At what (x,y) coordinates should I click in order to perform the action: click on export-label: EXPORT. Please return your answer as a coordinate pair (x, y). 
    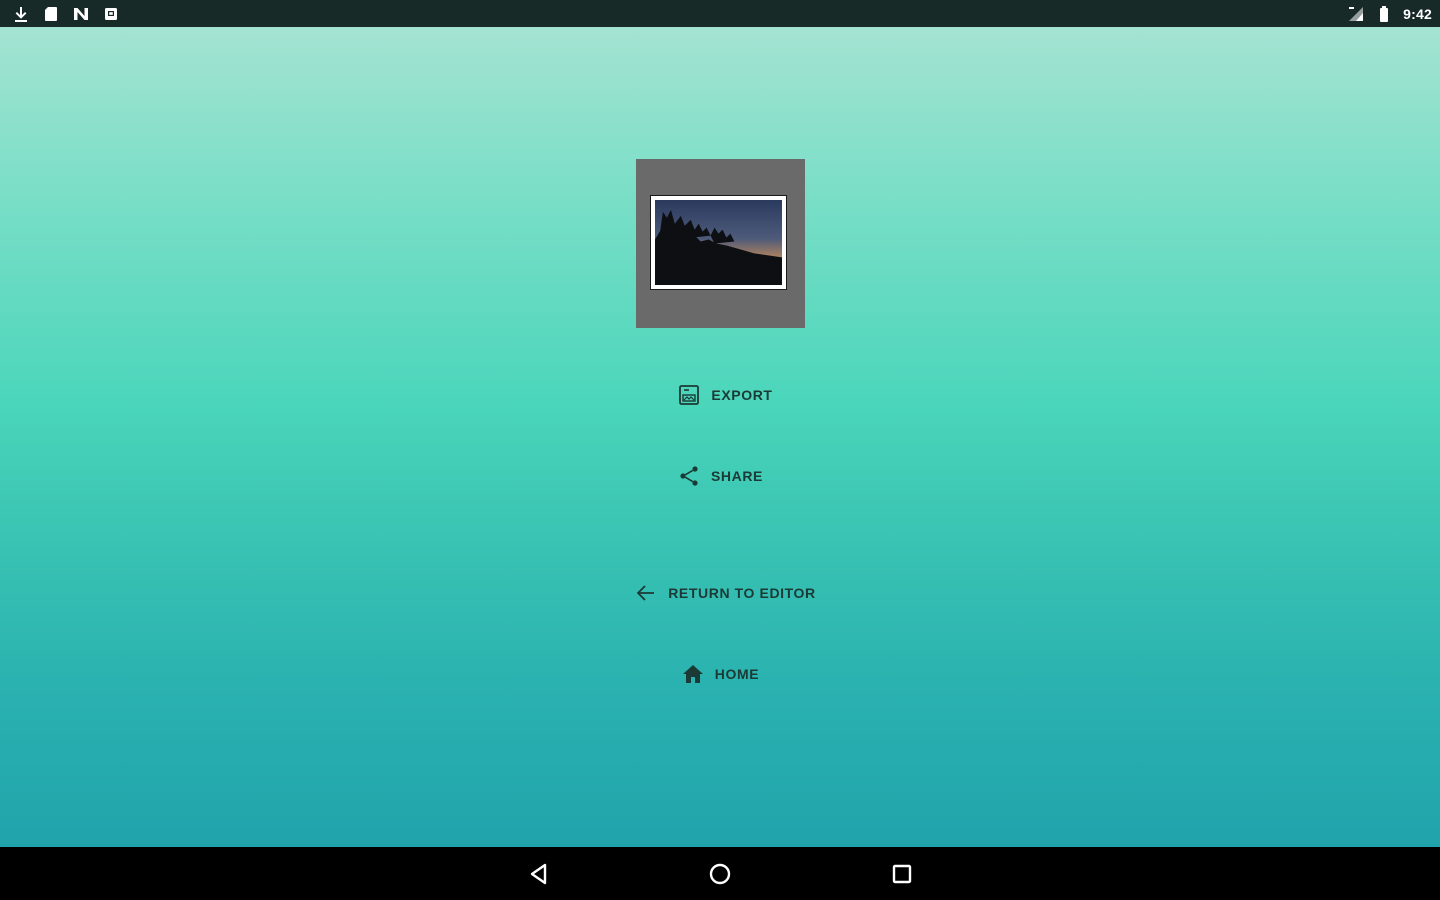
    Looking at the image, I should click on (742, 395).